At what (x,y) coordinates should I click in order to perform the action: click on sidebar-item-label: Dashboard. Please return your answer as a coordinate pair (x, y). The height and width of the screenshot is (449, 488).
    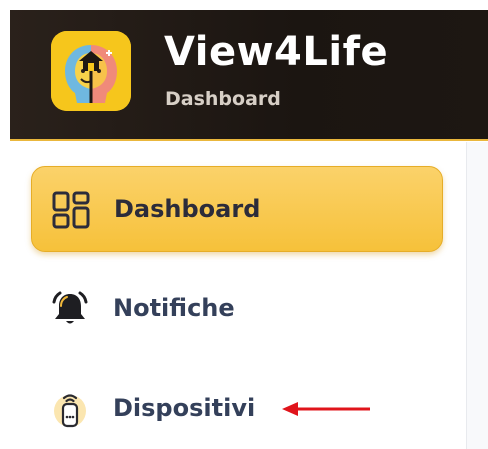
    Looking at the image, I should click on (187, 209).